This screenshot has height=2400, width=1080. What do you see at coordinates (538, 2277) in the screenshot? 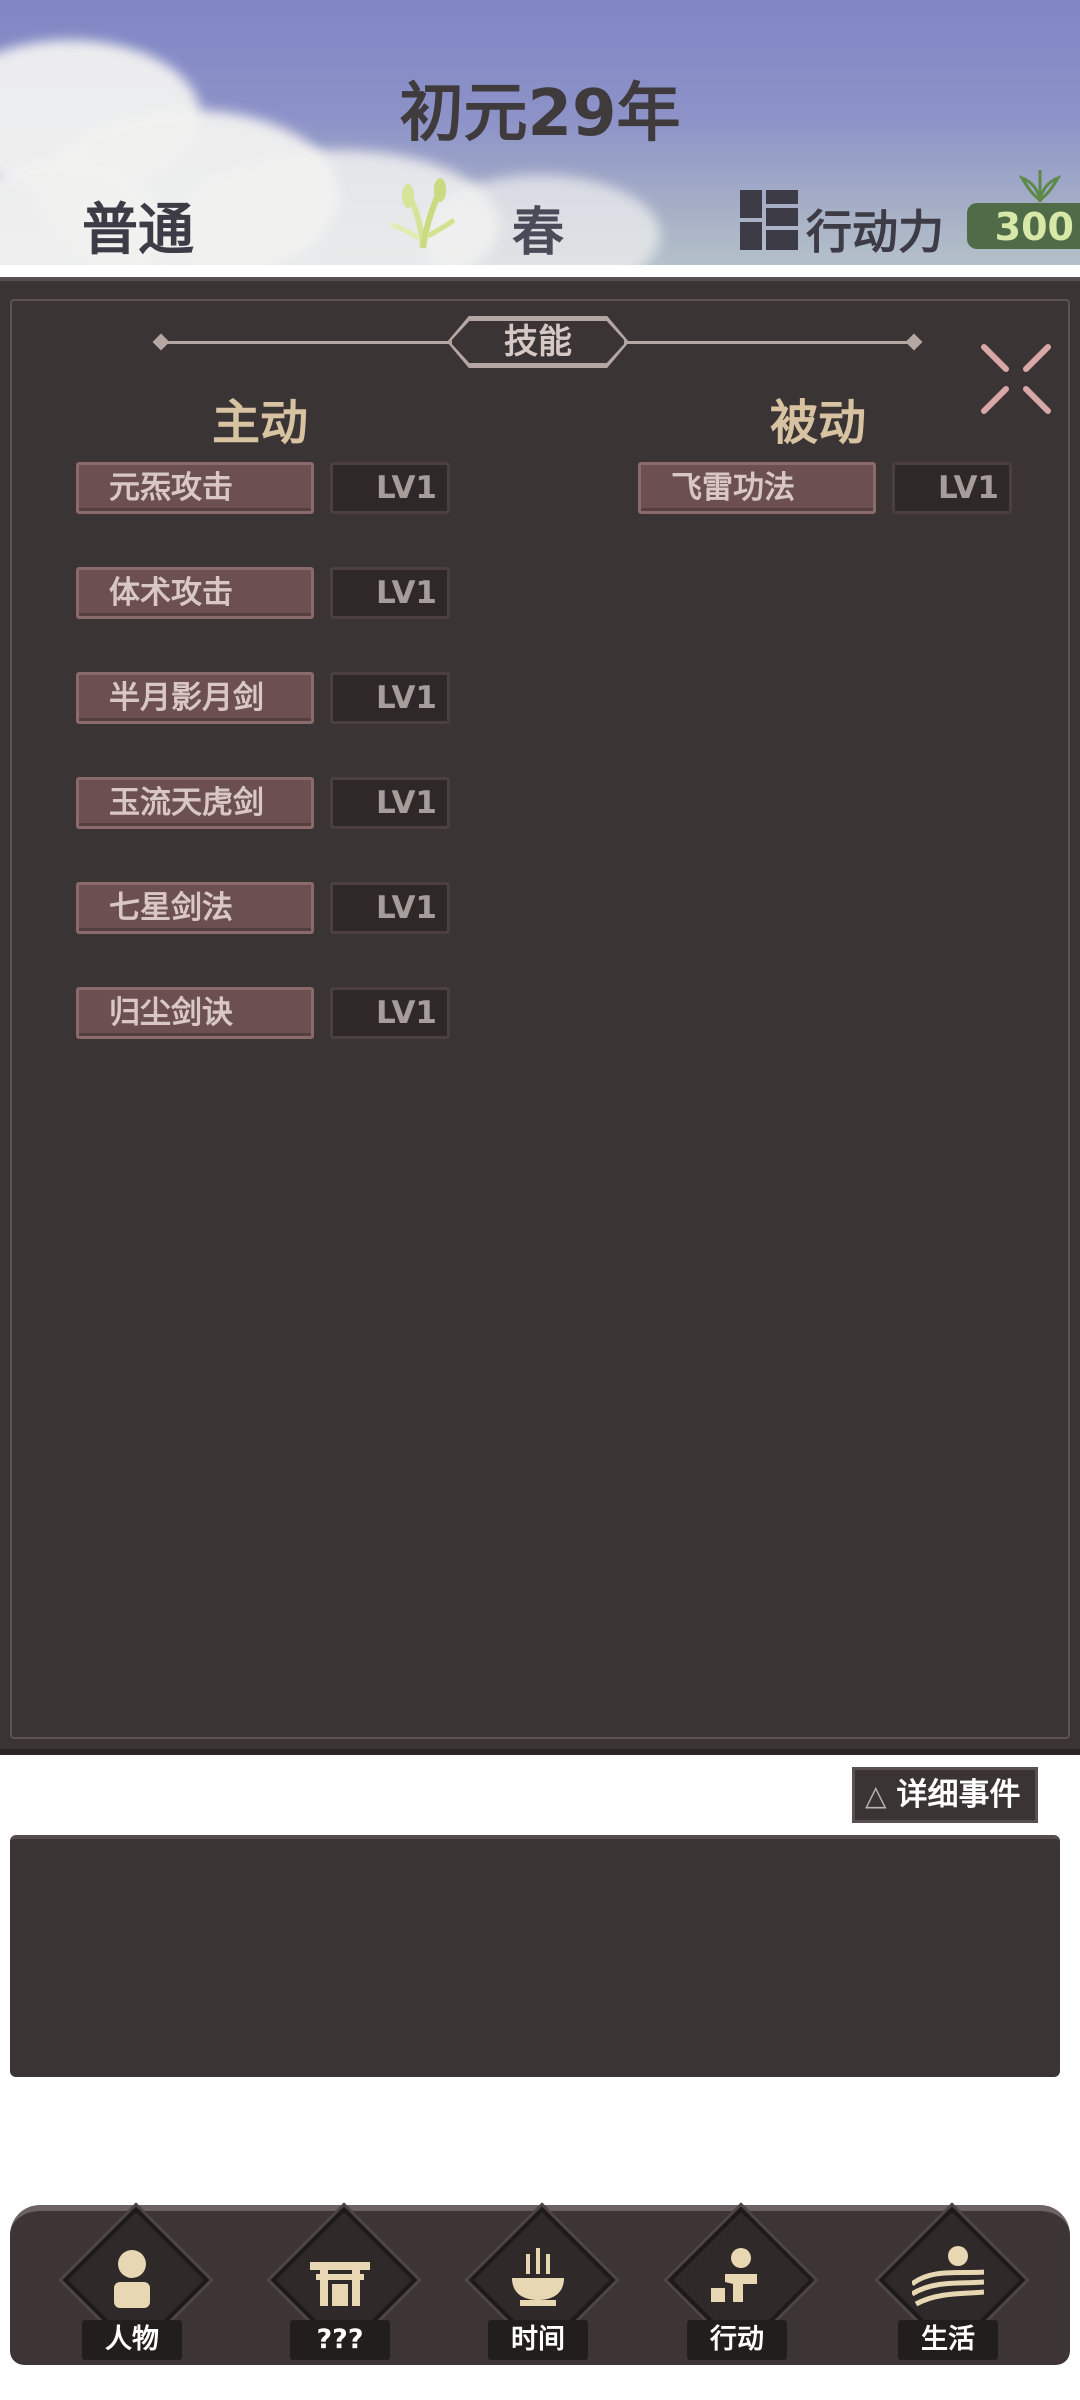
I see `incense-burner-icon` at bounding box center [538, 2277].